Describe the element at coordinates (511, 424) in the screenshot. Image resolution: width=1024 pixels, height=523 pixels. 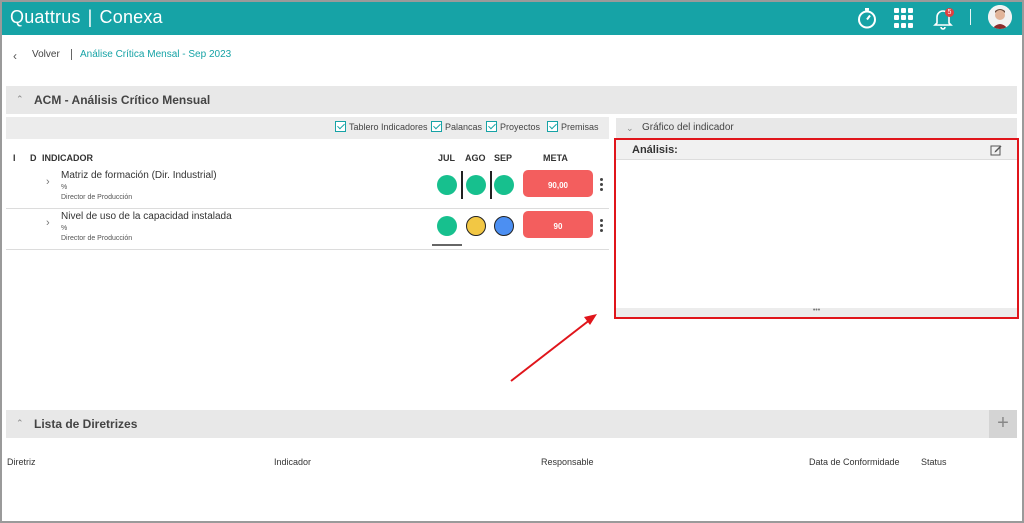
I see `lista-section-header: ⌃ Lista de Diretrizes +` at that location.